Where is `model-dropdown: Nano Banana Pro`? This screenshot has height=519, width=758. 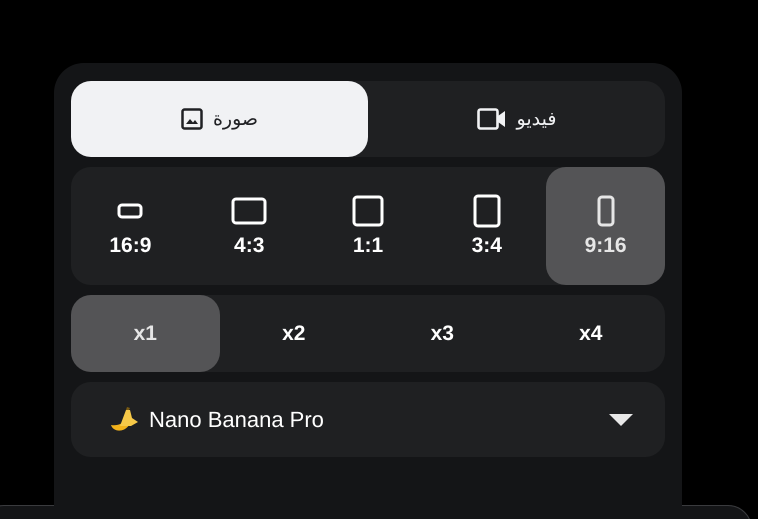
model-dropdown: Nano Banana Pro is located at coordinates (368, 419).